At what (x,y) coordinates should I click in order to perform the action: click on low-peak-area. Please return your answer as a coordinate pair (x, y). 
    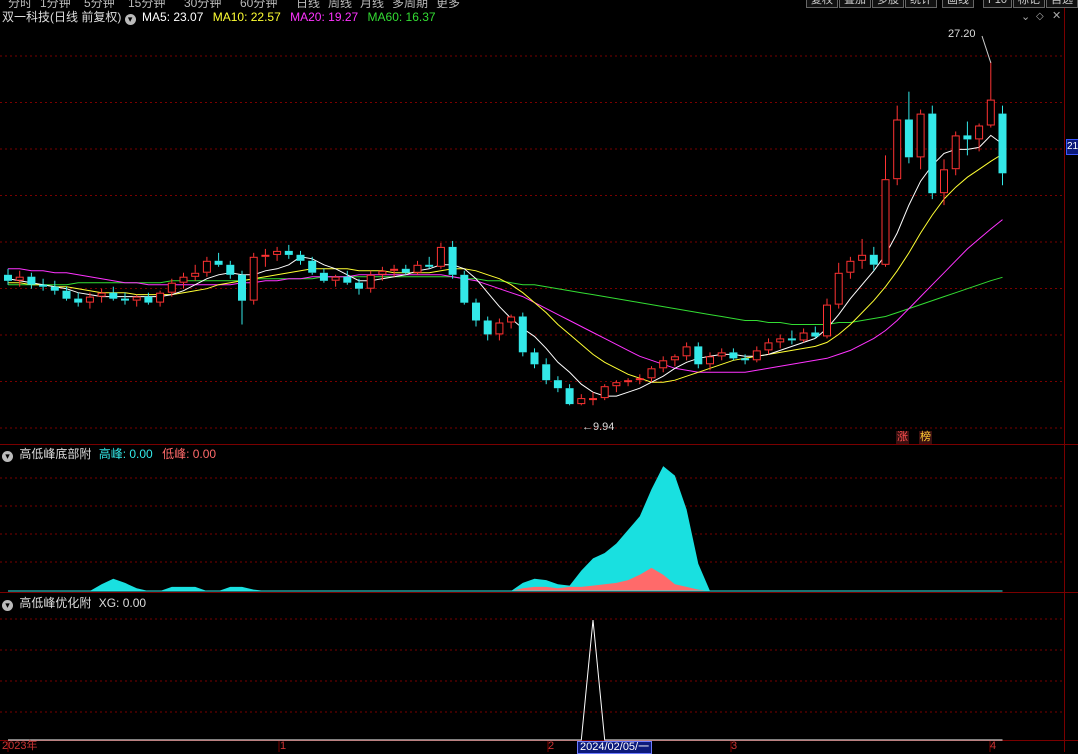
    Looking at the image, I should click on (505, 579).